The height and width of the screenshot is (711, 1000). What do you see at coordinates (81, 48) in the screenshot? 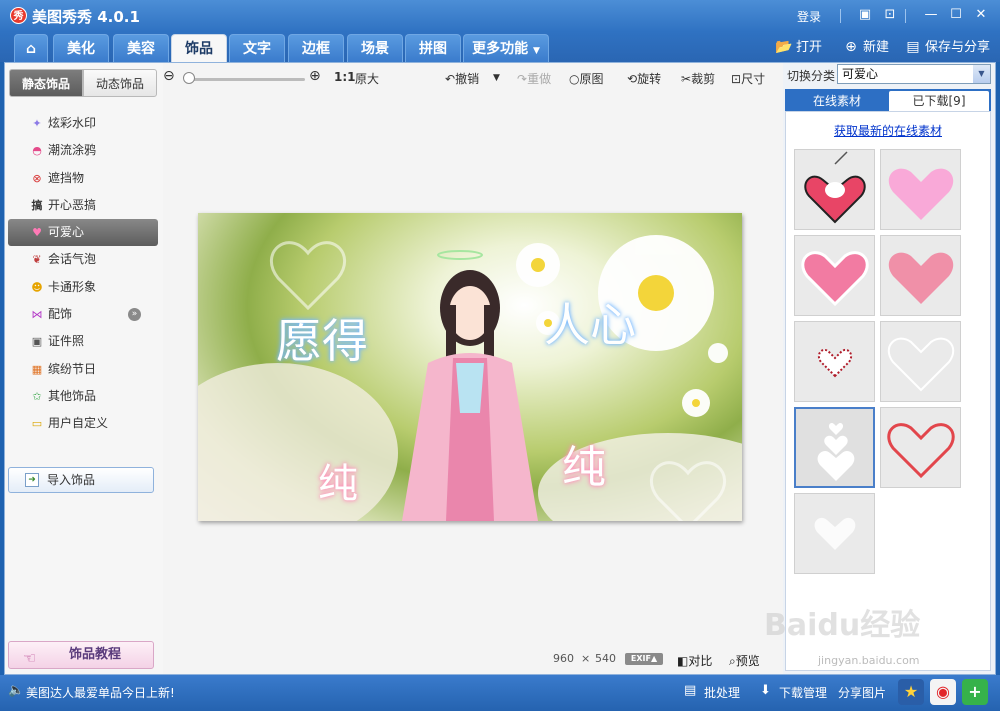
I see `tab-beautify: 美化` at bounding box center [81, 48].